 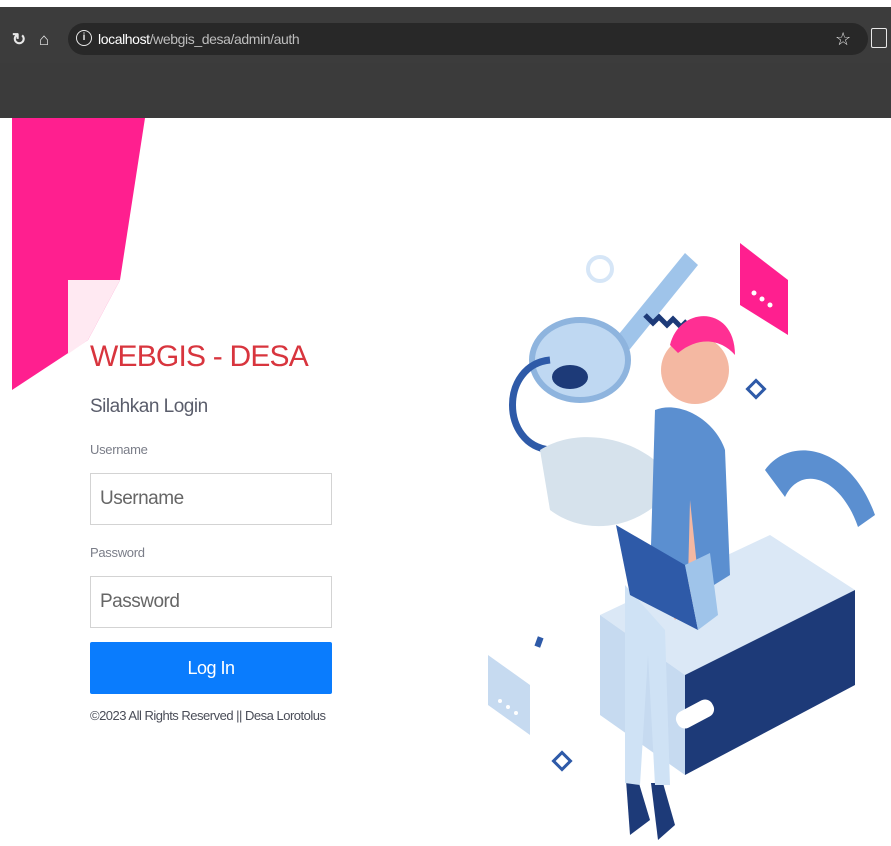 What do you see at coordinates (199, 356) in the screenshot?
I see `page-title: WEBGIS - DESA` at bounding box center [199, 356].